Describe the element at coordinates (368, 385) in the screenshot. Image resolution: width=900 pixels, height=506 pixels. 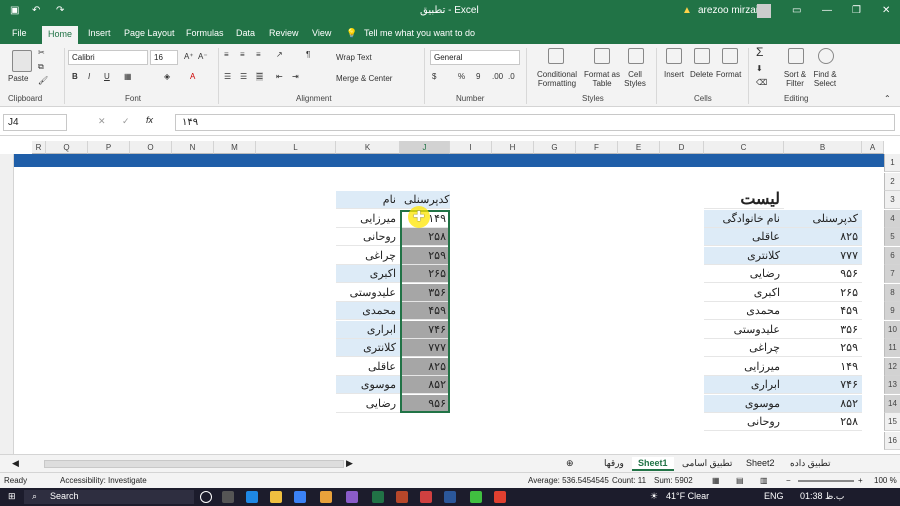
I see `left-name-cell: موسوی` at that location.